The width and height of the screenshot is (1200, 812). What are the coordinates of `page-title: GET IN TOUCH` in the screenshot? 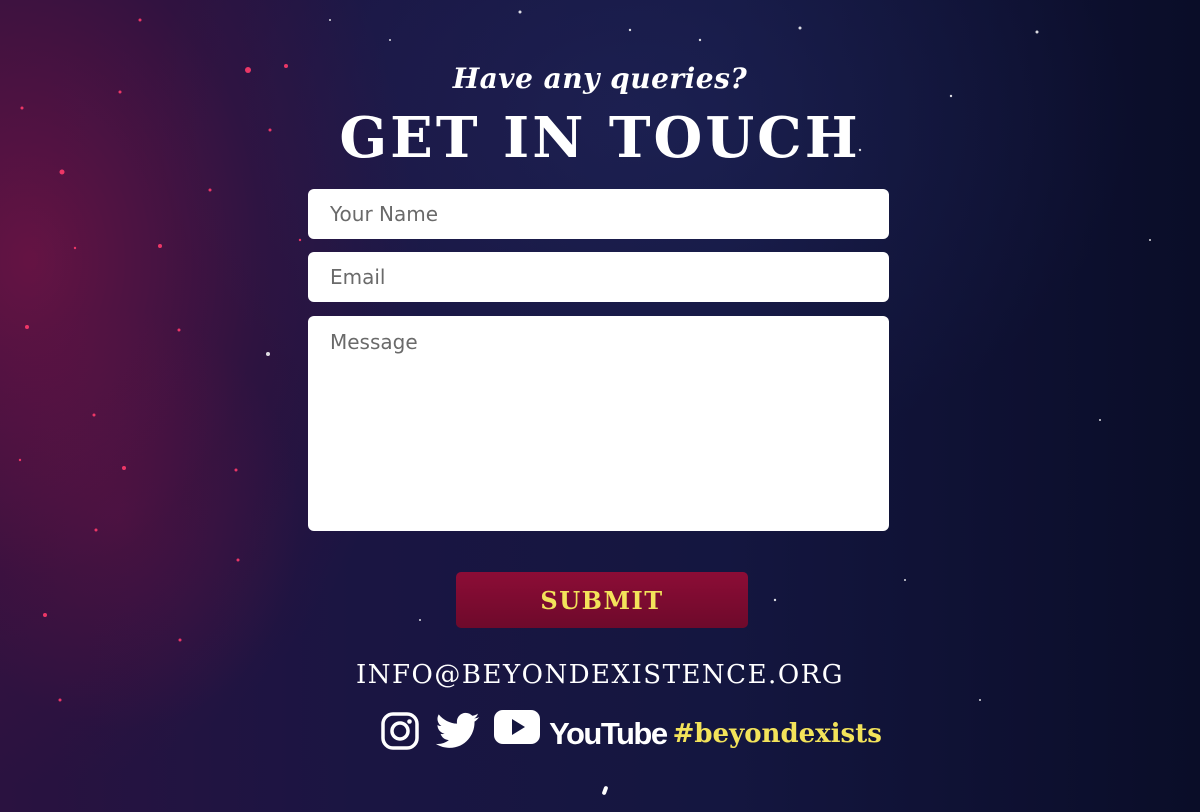 It's located at (600, 138).